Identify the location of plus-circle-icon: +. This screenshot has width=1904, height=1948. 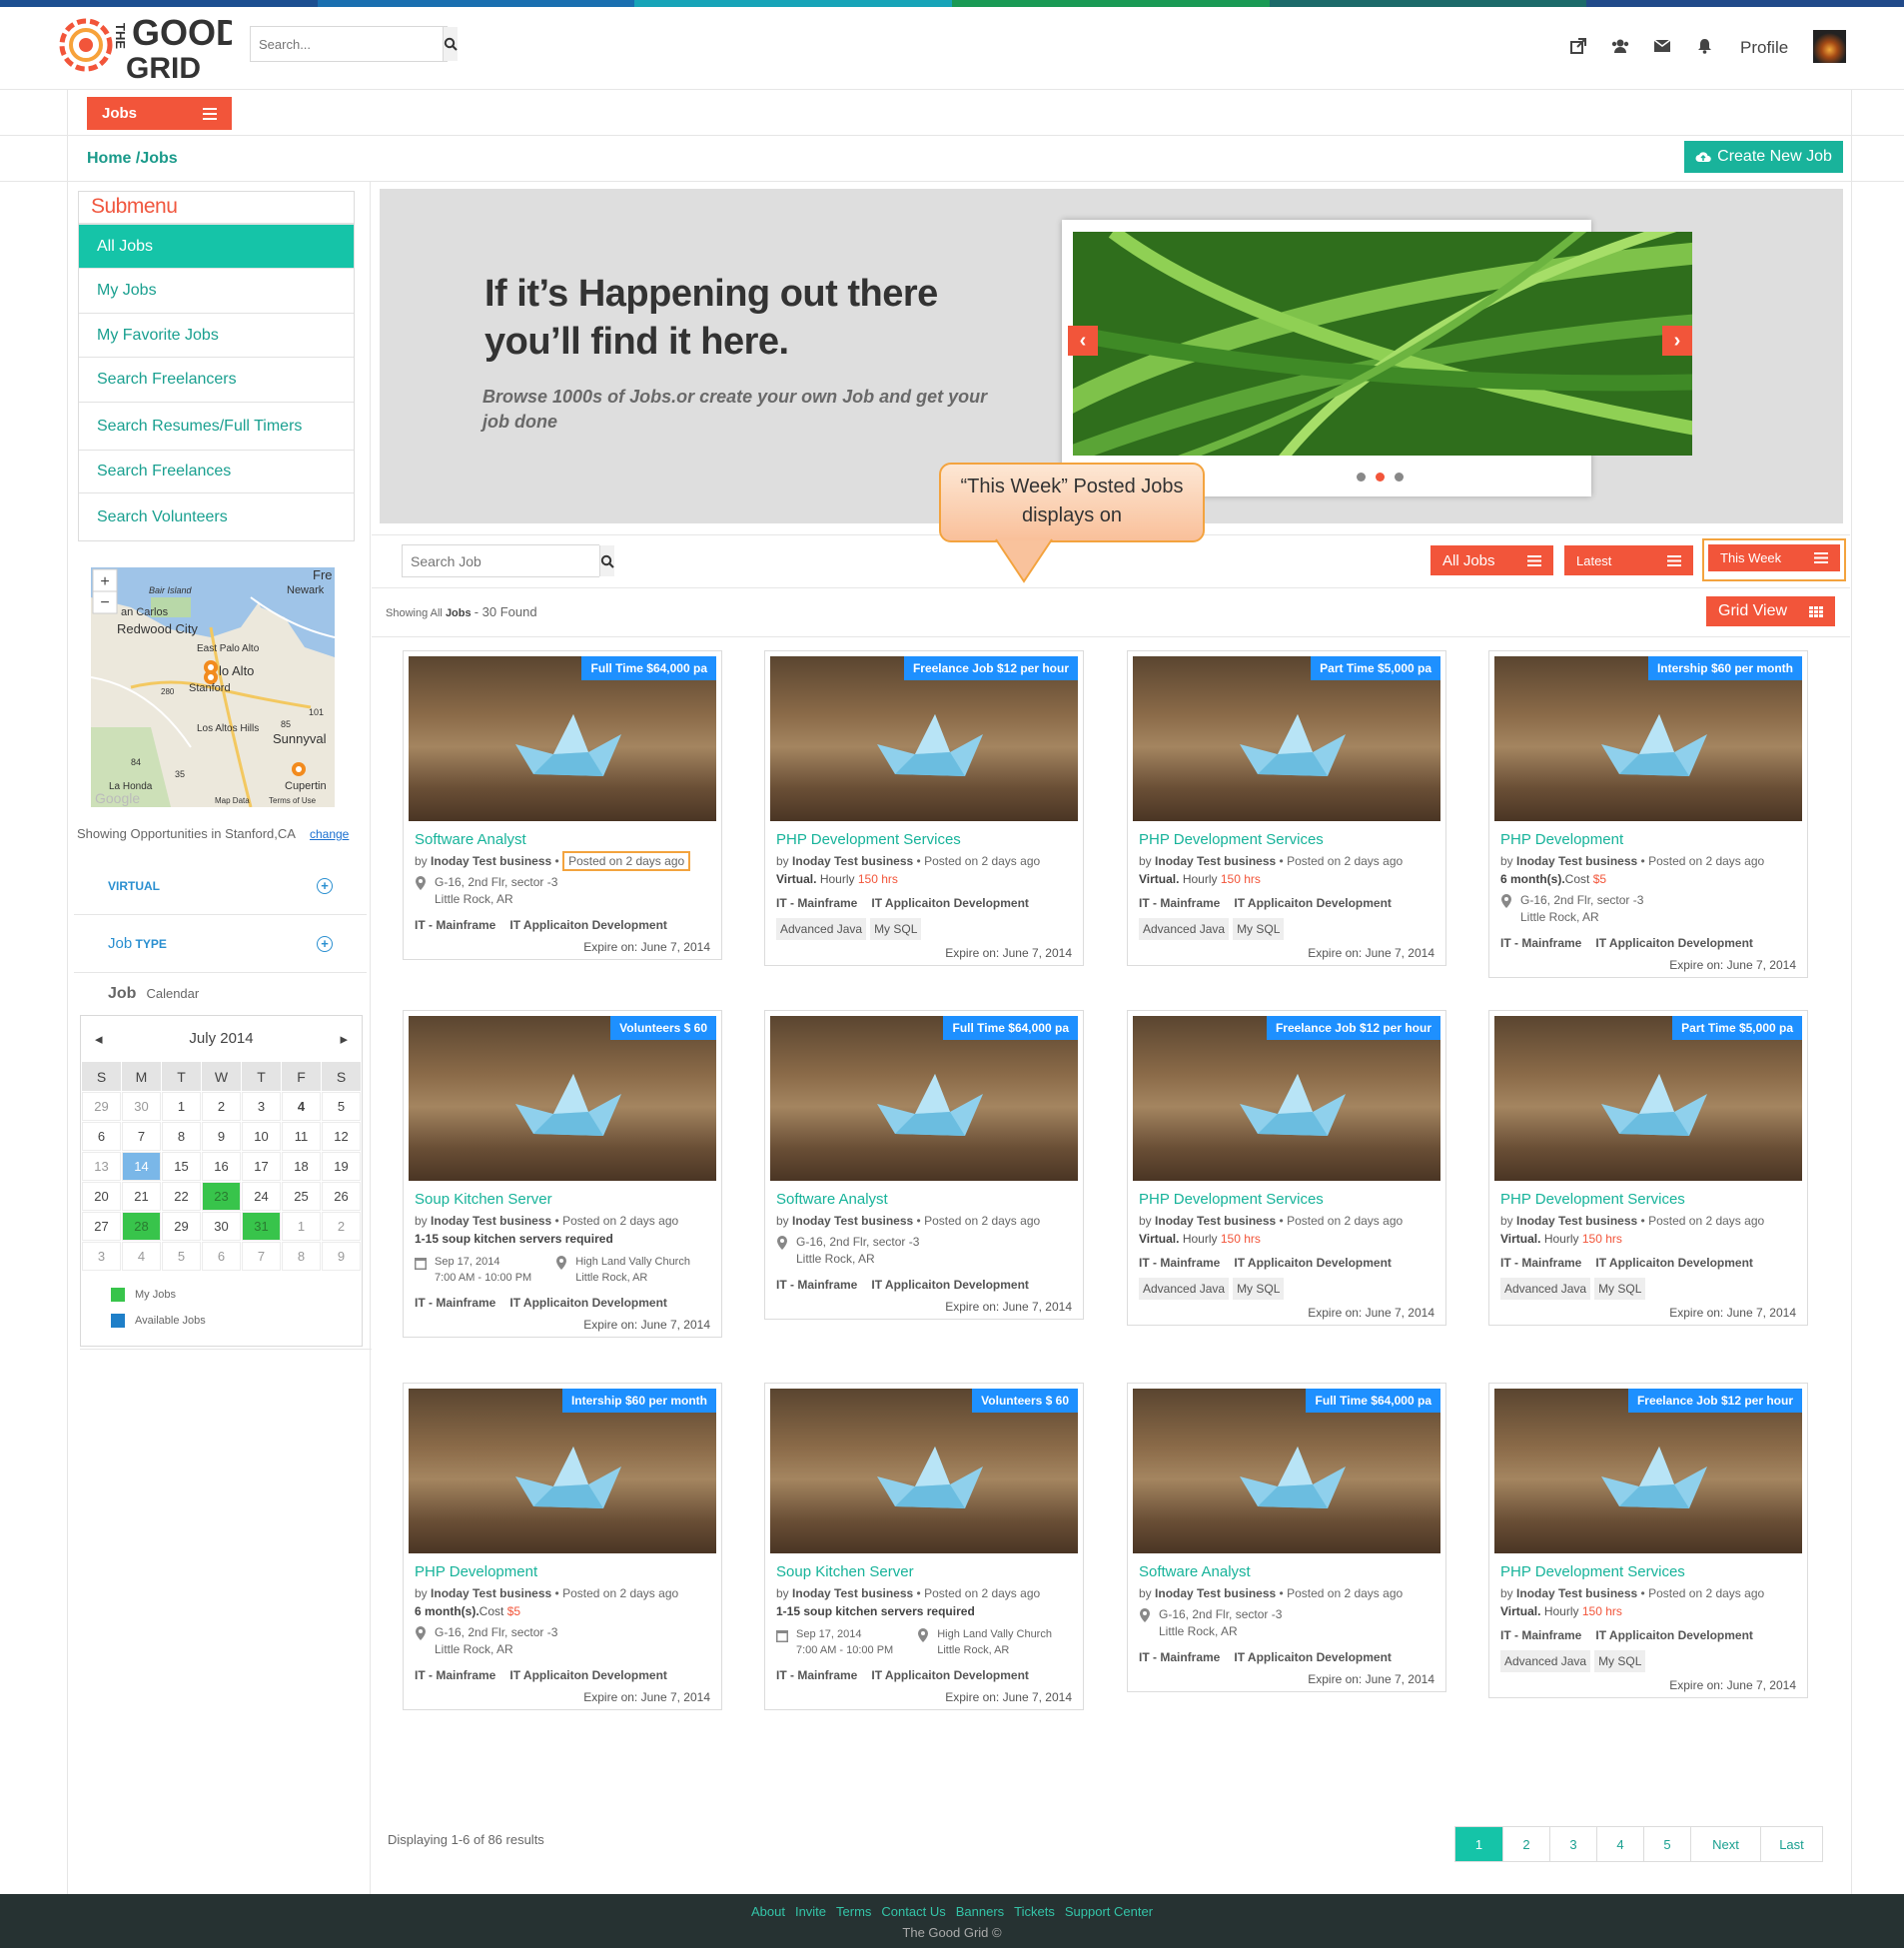
(325, 943).